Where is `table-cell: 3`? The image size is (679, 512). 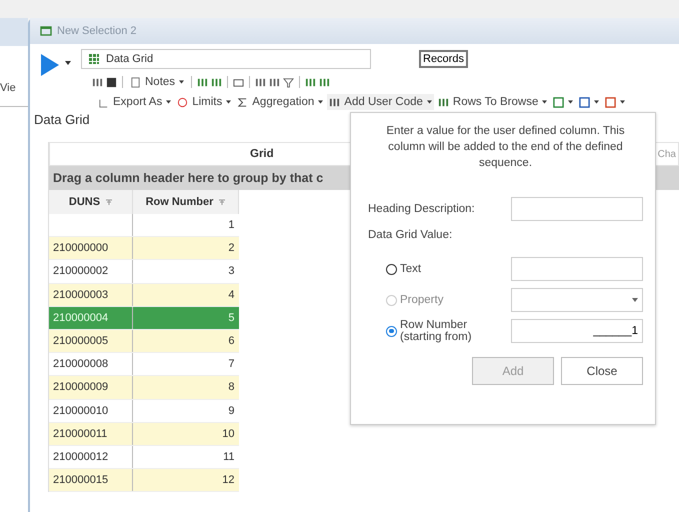 table-cell: 3 is located at coordinates (185, 272).